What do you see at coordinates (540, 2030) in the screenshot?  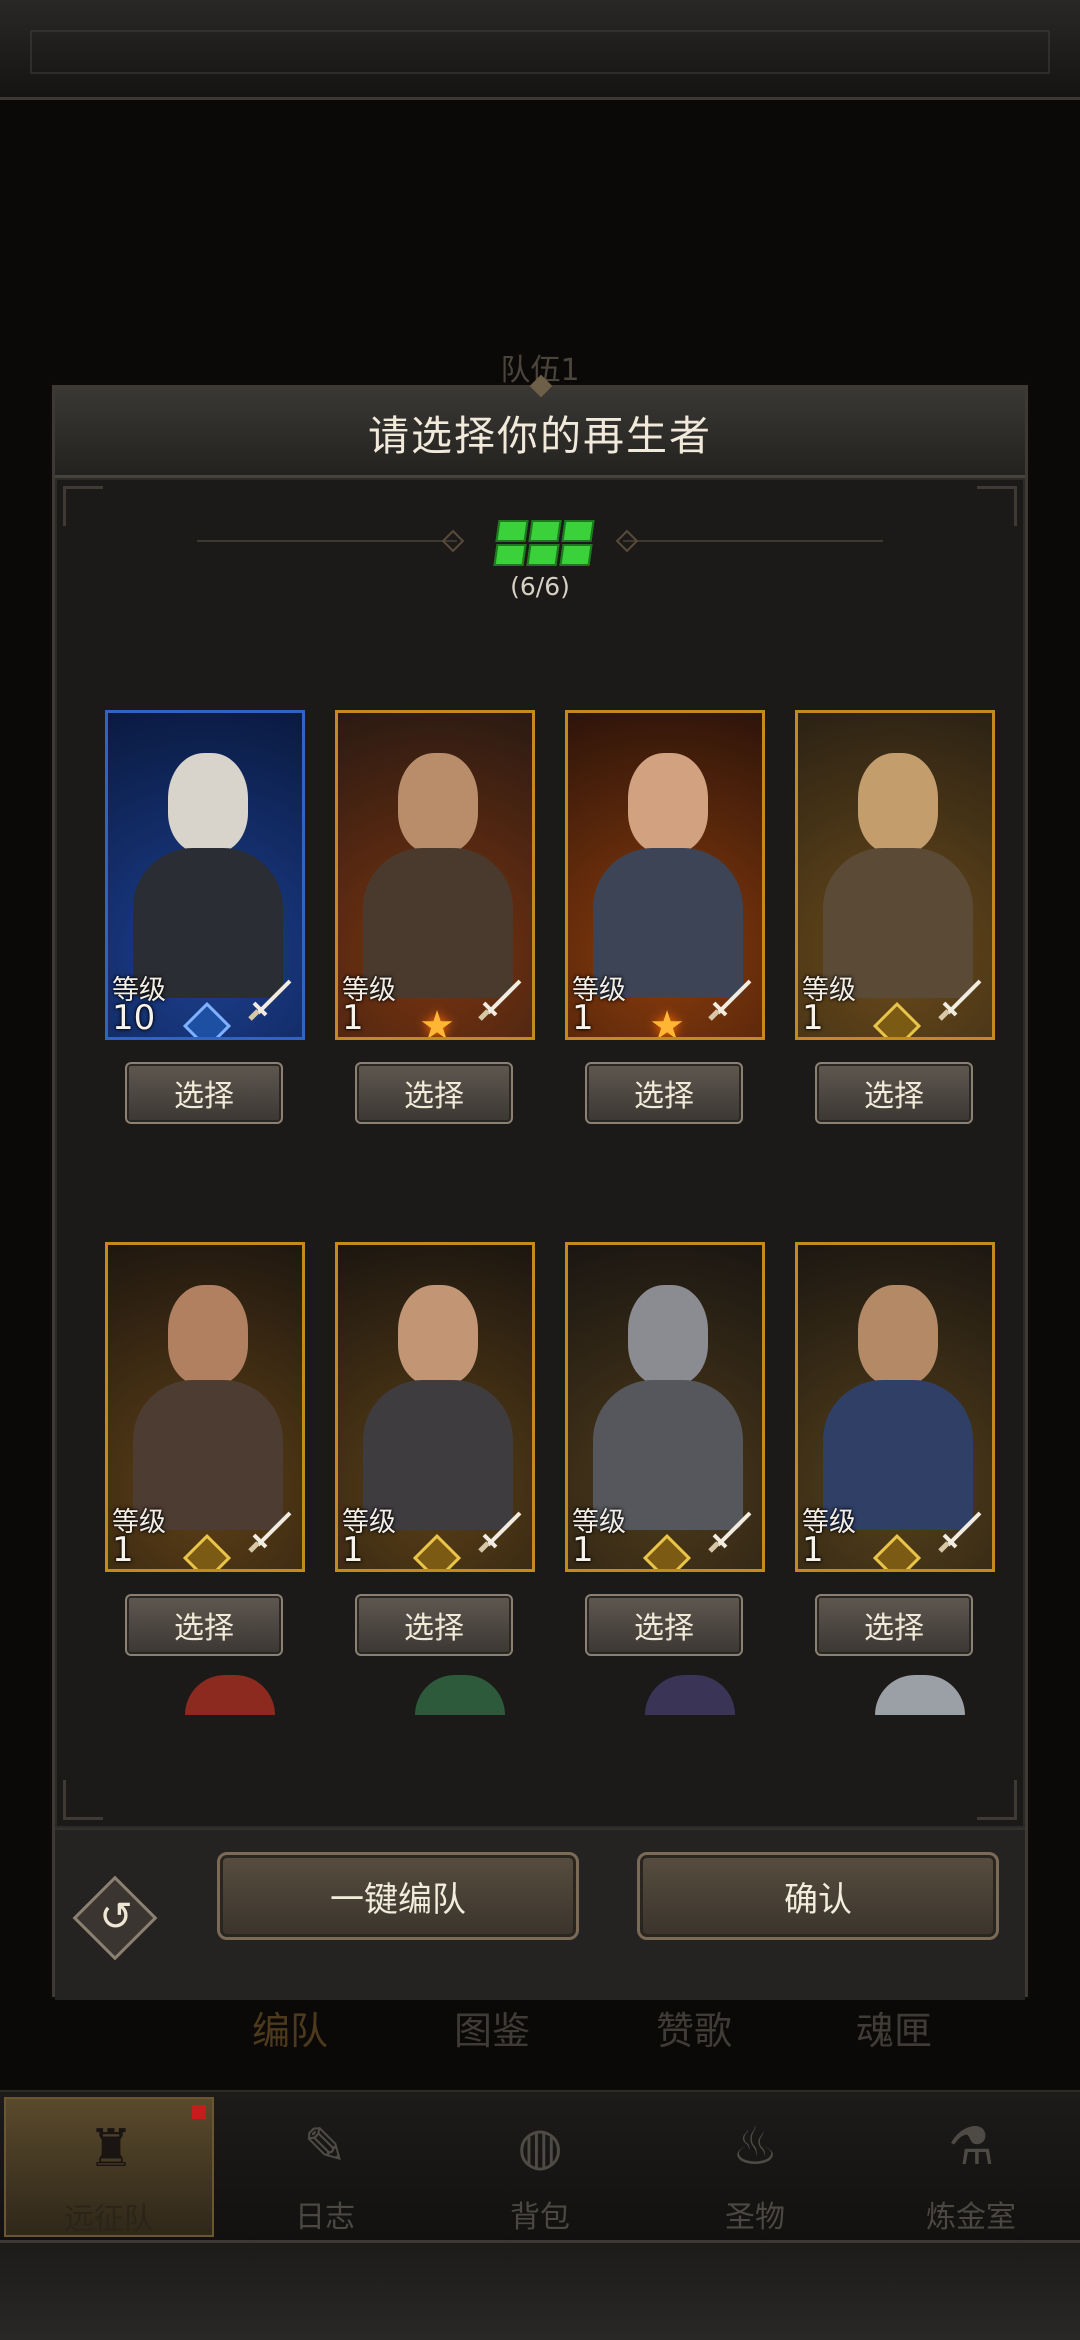 I see `background-tab-bar: 编队 图鉴 赞歌 魂匣` at bounding box center [540, 2030].